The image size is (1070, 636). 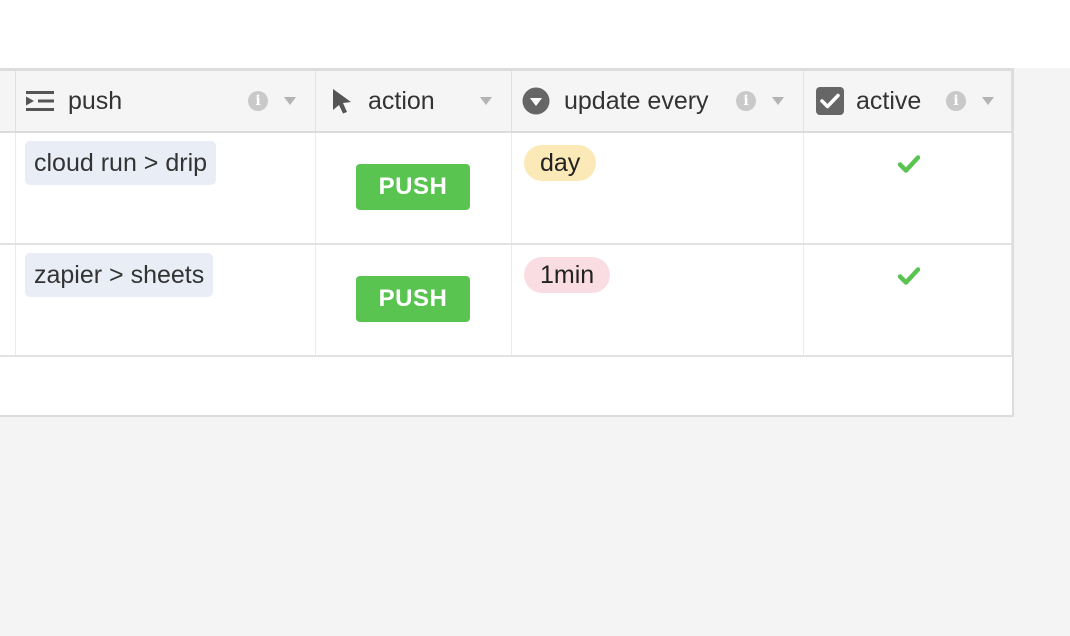 I want to click on add-row, so click(x=506, y=387).